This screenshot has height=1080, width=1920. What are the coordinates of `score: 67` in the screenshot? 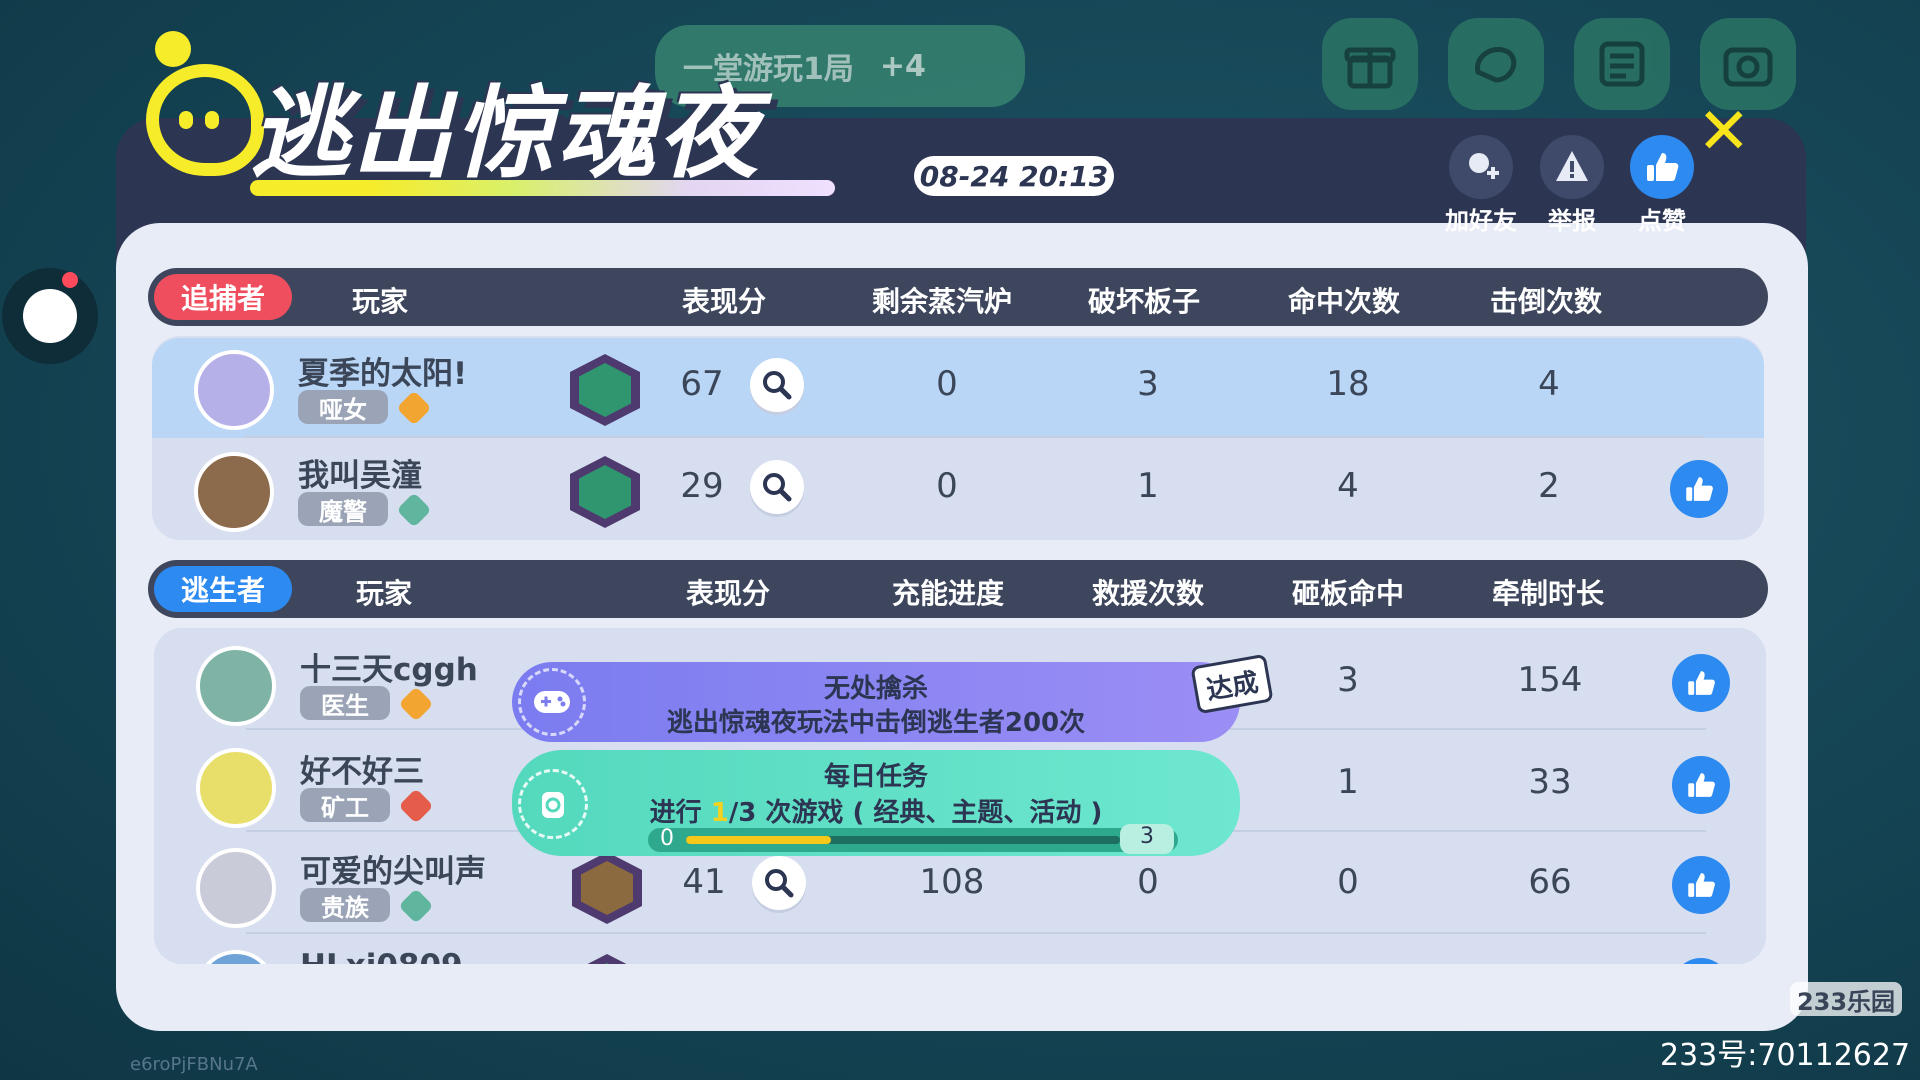 It's located at (702, 384).